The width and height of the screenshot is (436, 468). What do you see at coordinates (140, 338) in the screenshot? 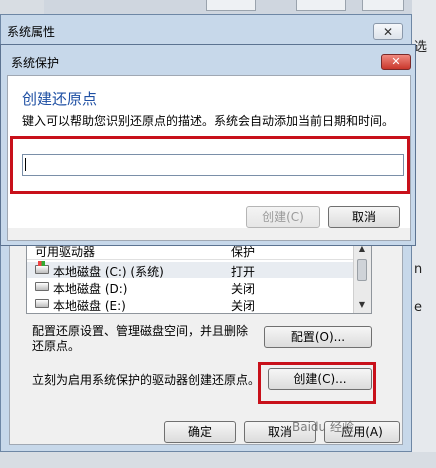
I see `configure-description: 配置还原设置、管理磁盘空间，并且删除还原点。` at bounding box center [140, 338].